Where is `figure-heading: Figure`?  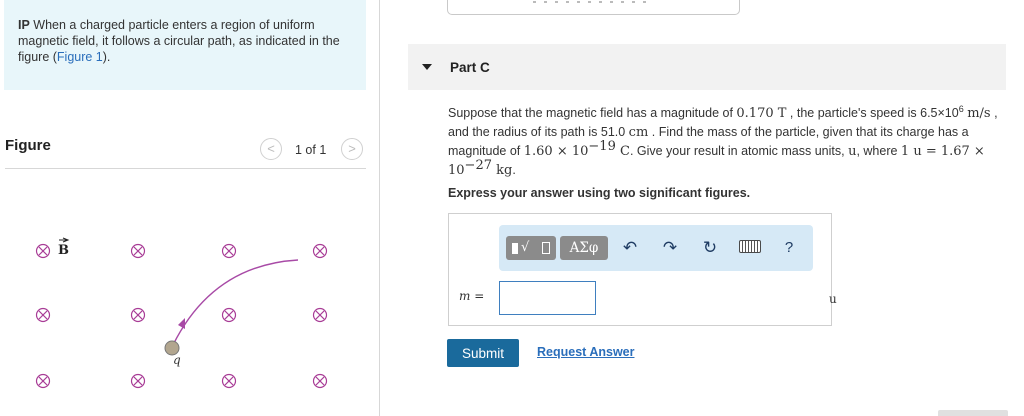 figure-heading: Figure is located at coordinates (28, 145).